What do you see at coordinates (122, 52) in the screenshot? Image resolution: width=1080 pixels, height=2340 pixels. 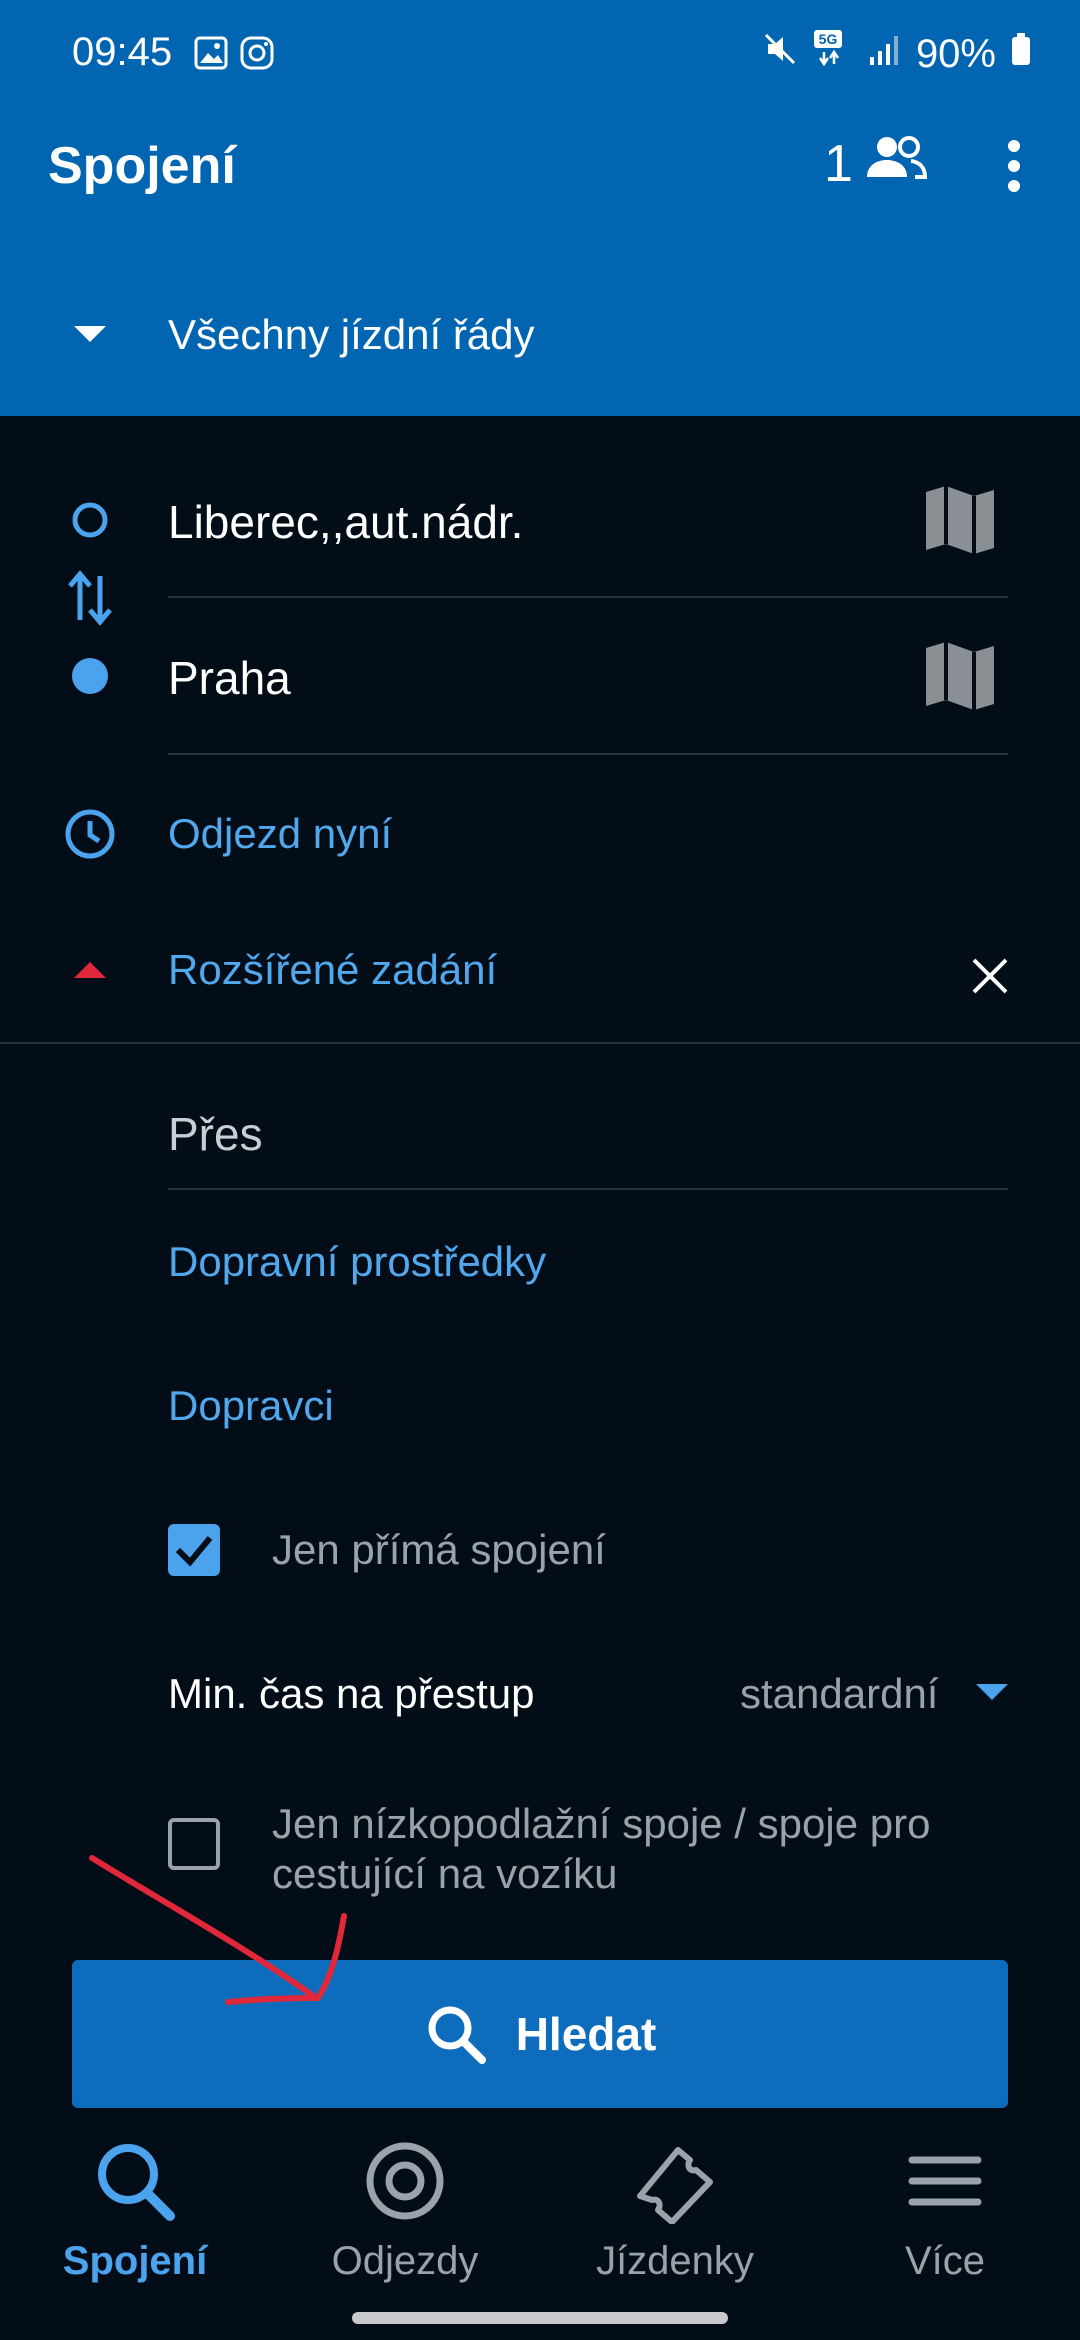 I see `status-time: 09:45` at bounding box center [122, 52].